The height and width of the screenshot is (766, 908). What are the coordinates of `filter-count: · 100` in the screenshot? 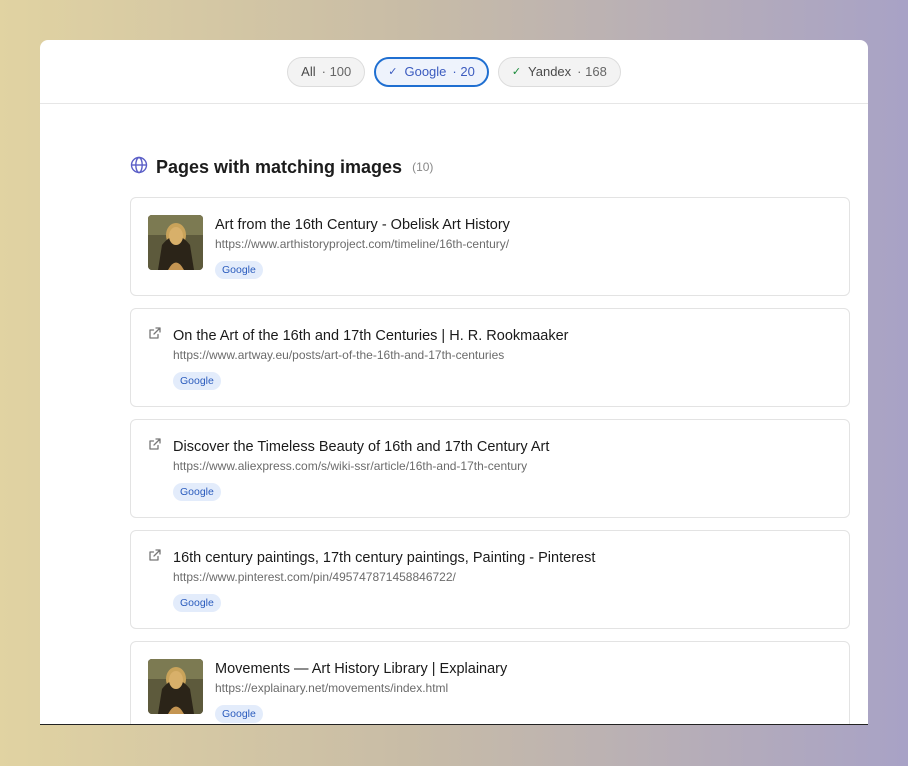 It's located at (336, 71).